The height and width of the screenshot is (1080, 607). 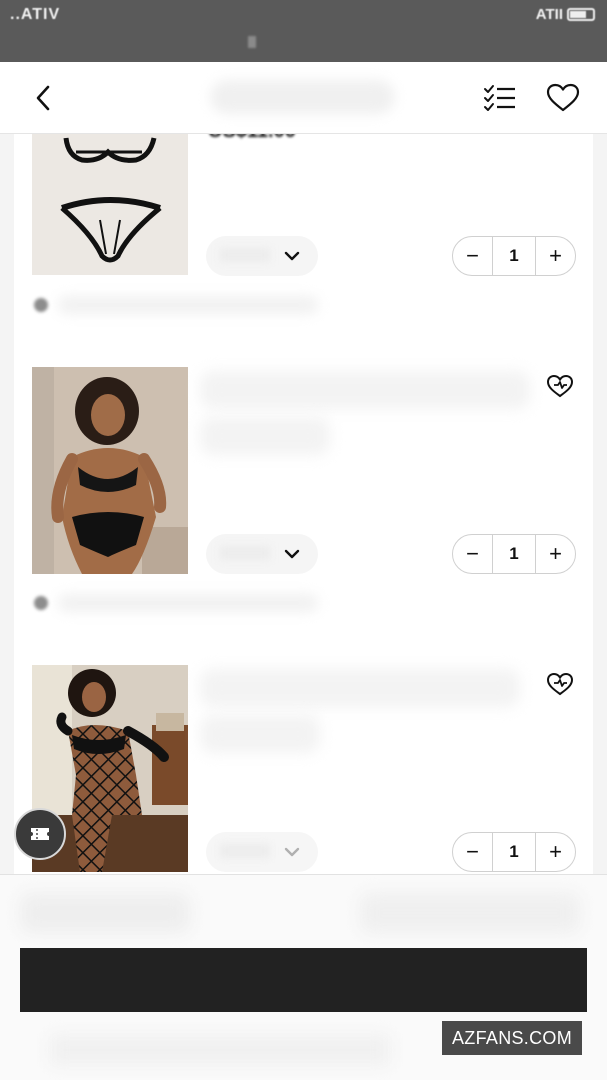 I want to click on product-image-lingerie-flatlay, so click(x=111, y=200).